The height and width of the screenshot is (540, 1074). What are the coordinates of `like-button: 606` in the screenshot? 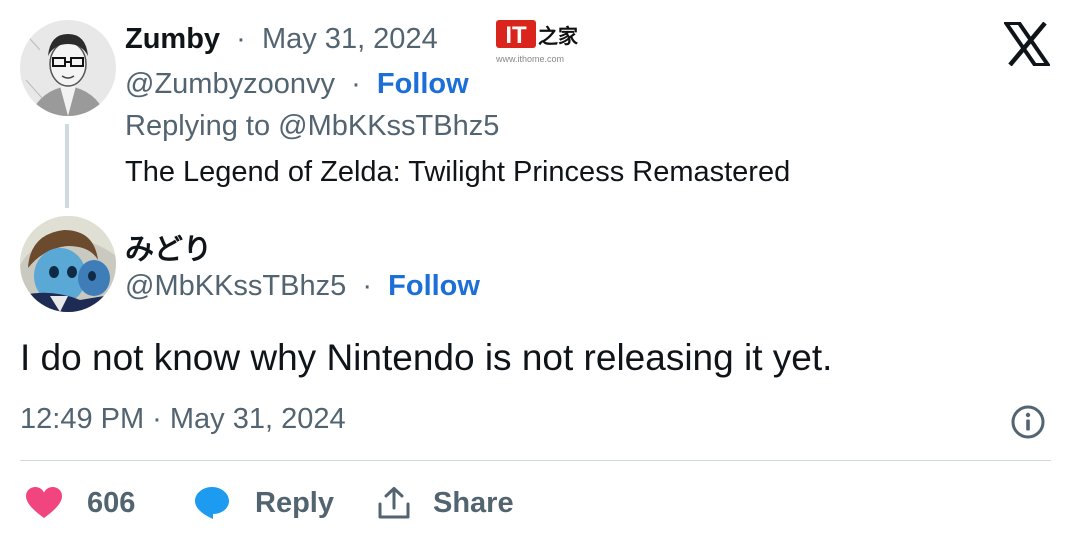 It's located at (80, 503).